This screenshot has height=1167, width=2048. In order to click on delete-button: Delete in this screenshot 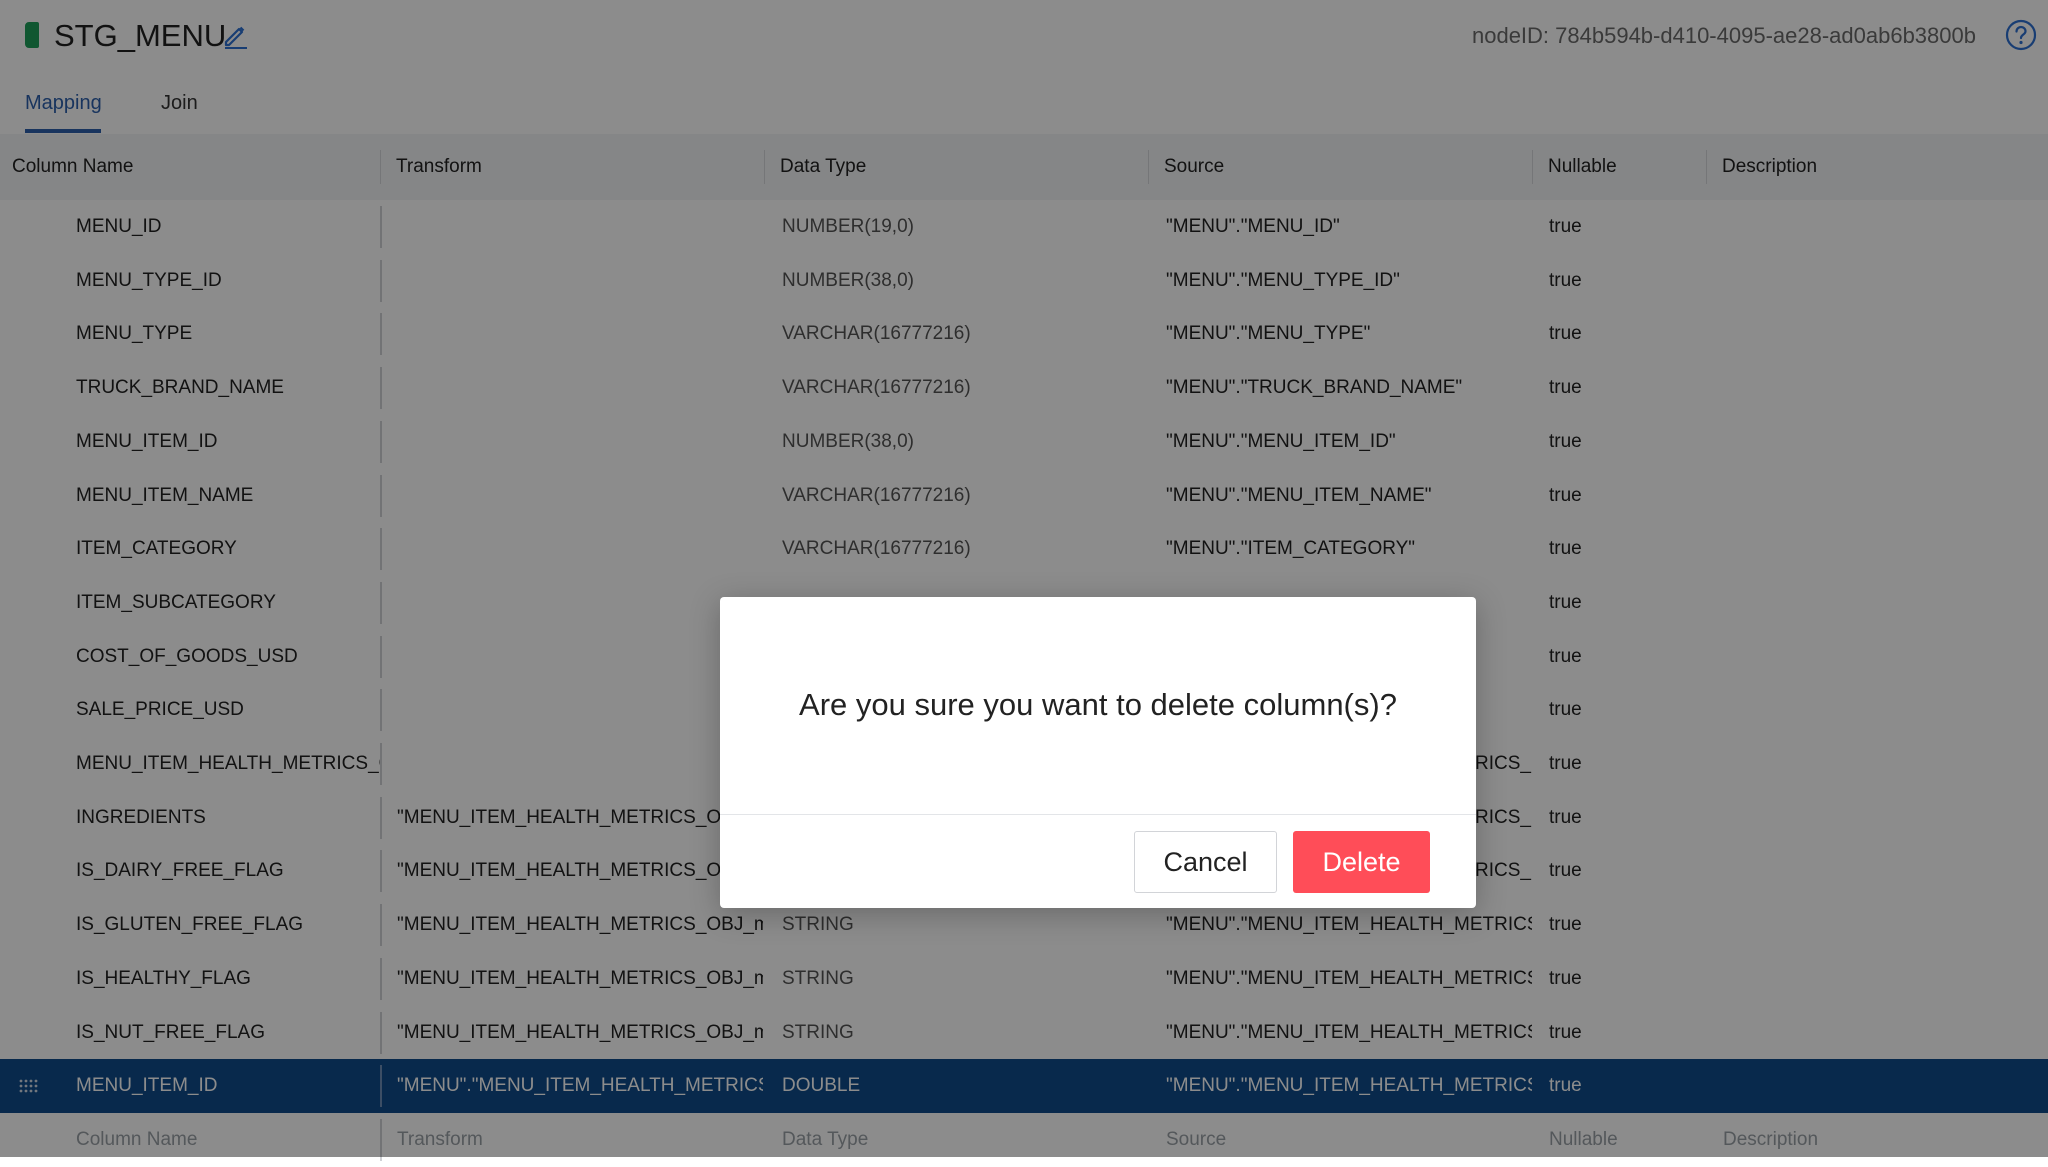, I will do `click(1361, 862)`.